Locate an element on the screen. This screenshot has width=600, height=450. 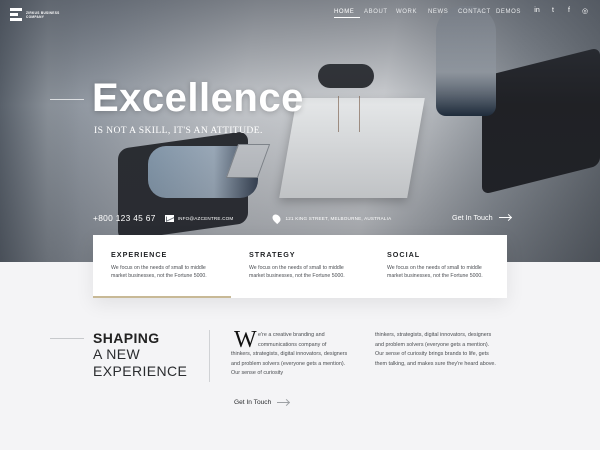
hero-title: Excellence is located at coordinates (198, 98).